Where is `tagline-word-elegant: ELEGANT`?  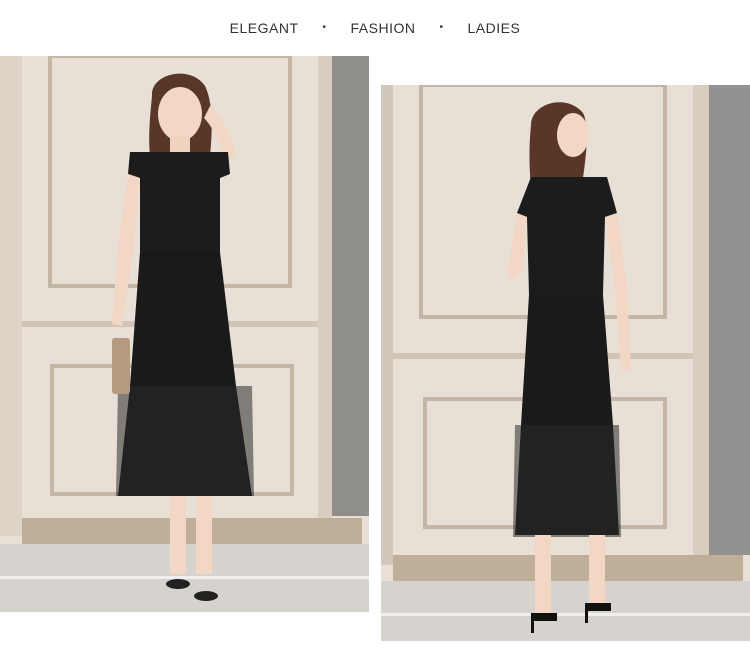
tagline-word-elegant: ELEGANT is located at coordinates (264, 28).